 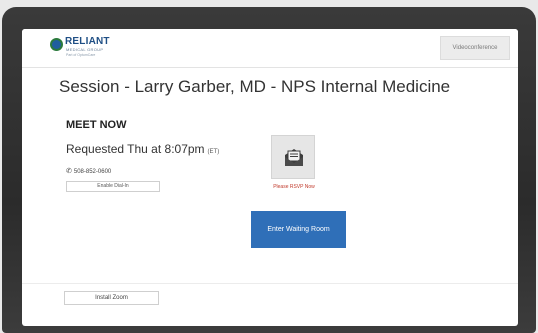 I want to click on requested-time: Requested Thu at 8:07pm (ET), so click(x=142, y=149).